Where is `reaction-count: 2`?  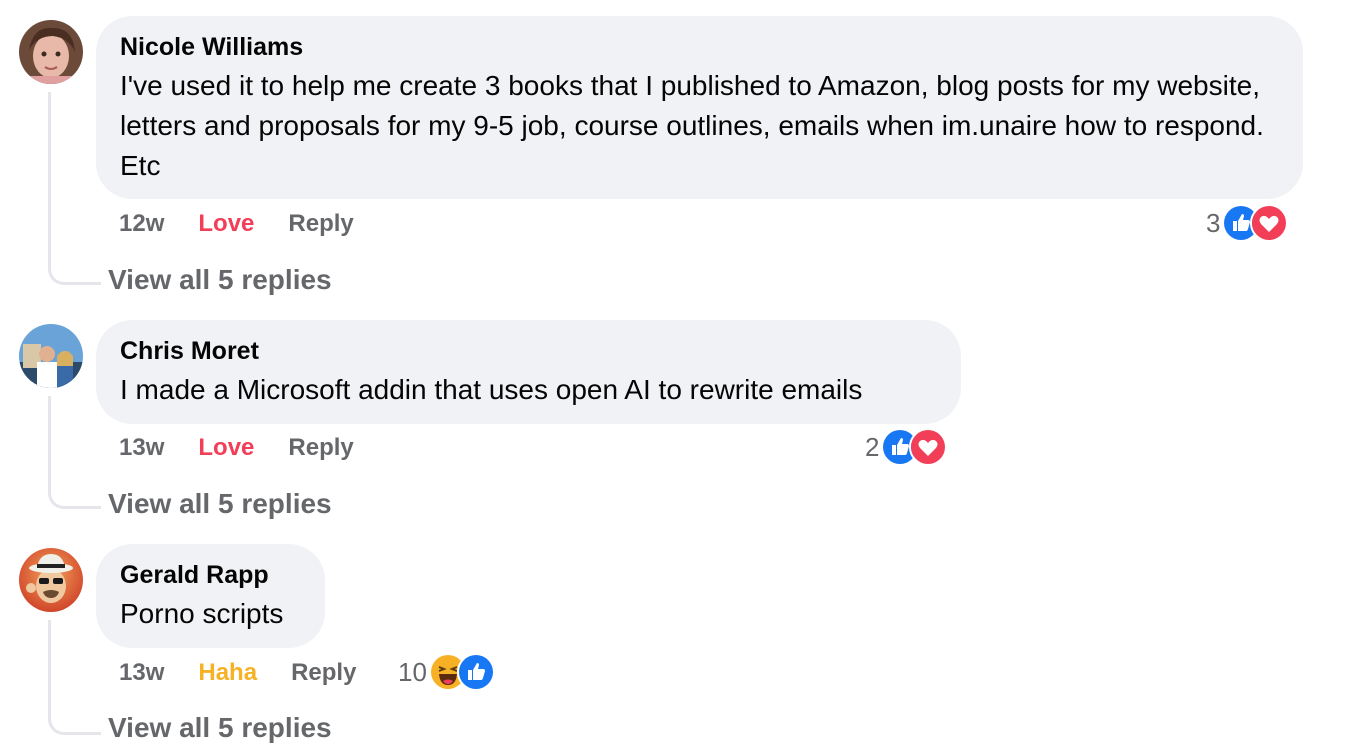
reaction-count: 2 is located at coordinates (872, 446).